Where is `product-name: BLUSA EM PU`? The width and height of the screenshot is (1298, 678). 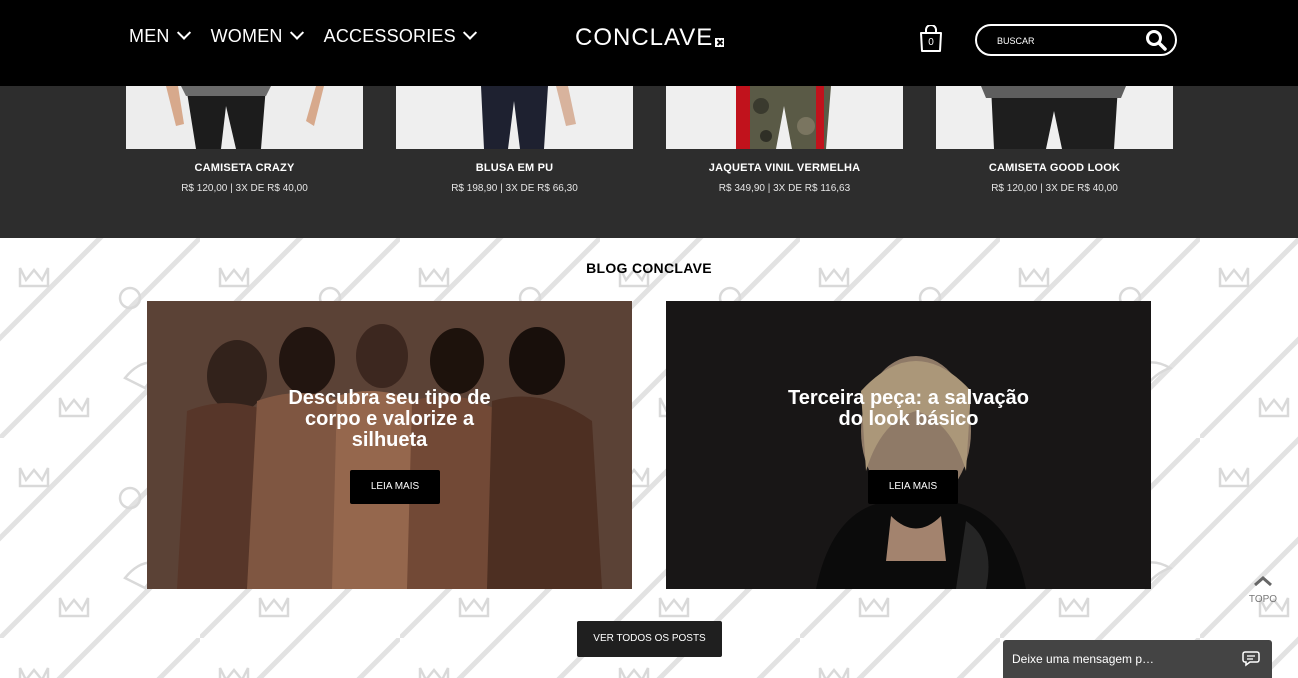 product-name: BLUSA EM PU is located at coordinates (514, 168).